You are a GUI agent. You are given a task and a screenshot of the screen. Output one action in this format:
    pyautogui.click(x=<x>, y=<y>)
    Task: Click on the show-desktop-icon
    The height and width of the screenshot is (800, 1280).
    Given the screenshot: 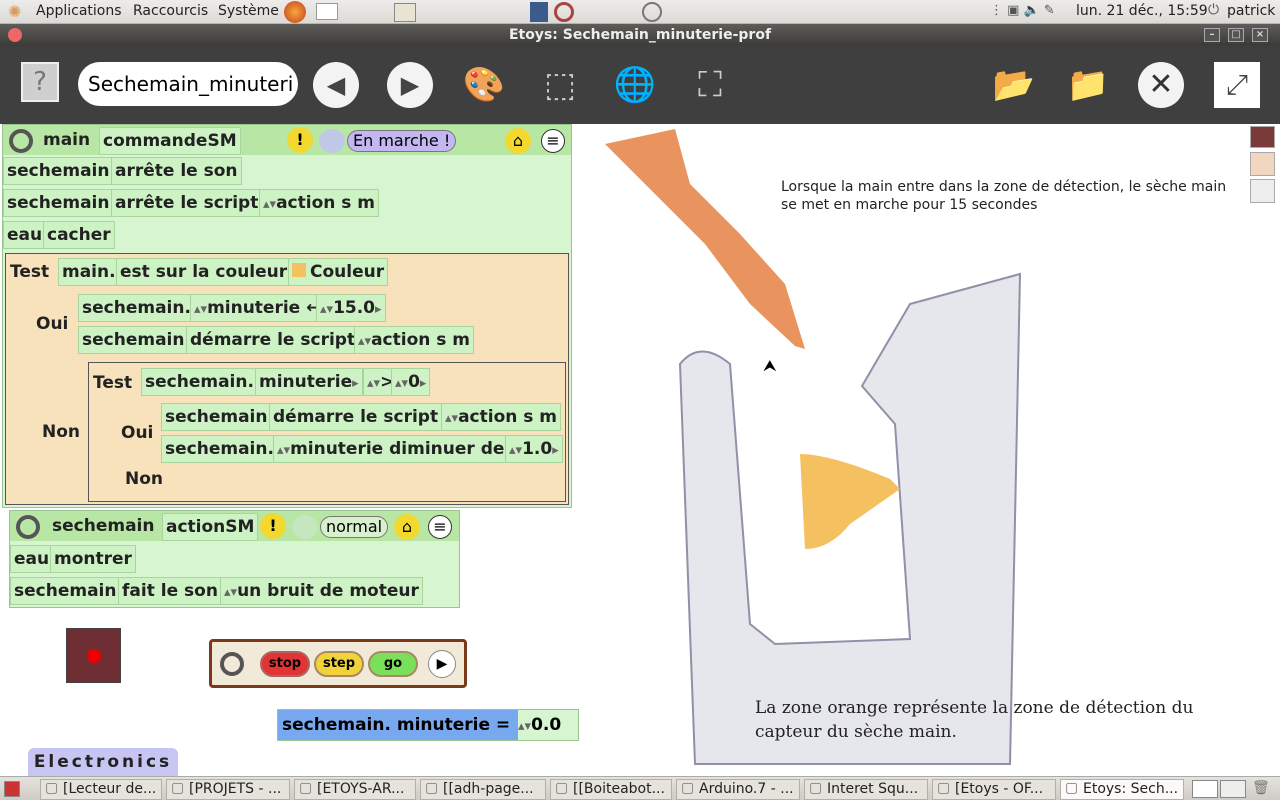 What is the action you would take?
    pyautogui.click(x=12, y=789)
    